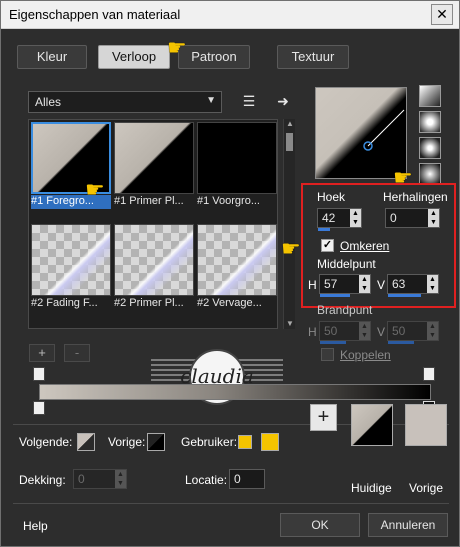 Image resolution: width=460 pixels, height=547 pixels. Describe the element at coordinates (290, 124) in the screenshot. I see `scroll-up-icon: ▲` at that location.